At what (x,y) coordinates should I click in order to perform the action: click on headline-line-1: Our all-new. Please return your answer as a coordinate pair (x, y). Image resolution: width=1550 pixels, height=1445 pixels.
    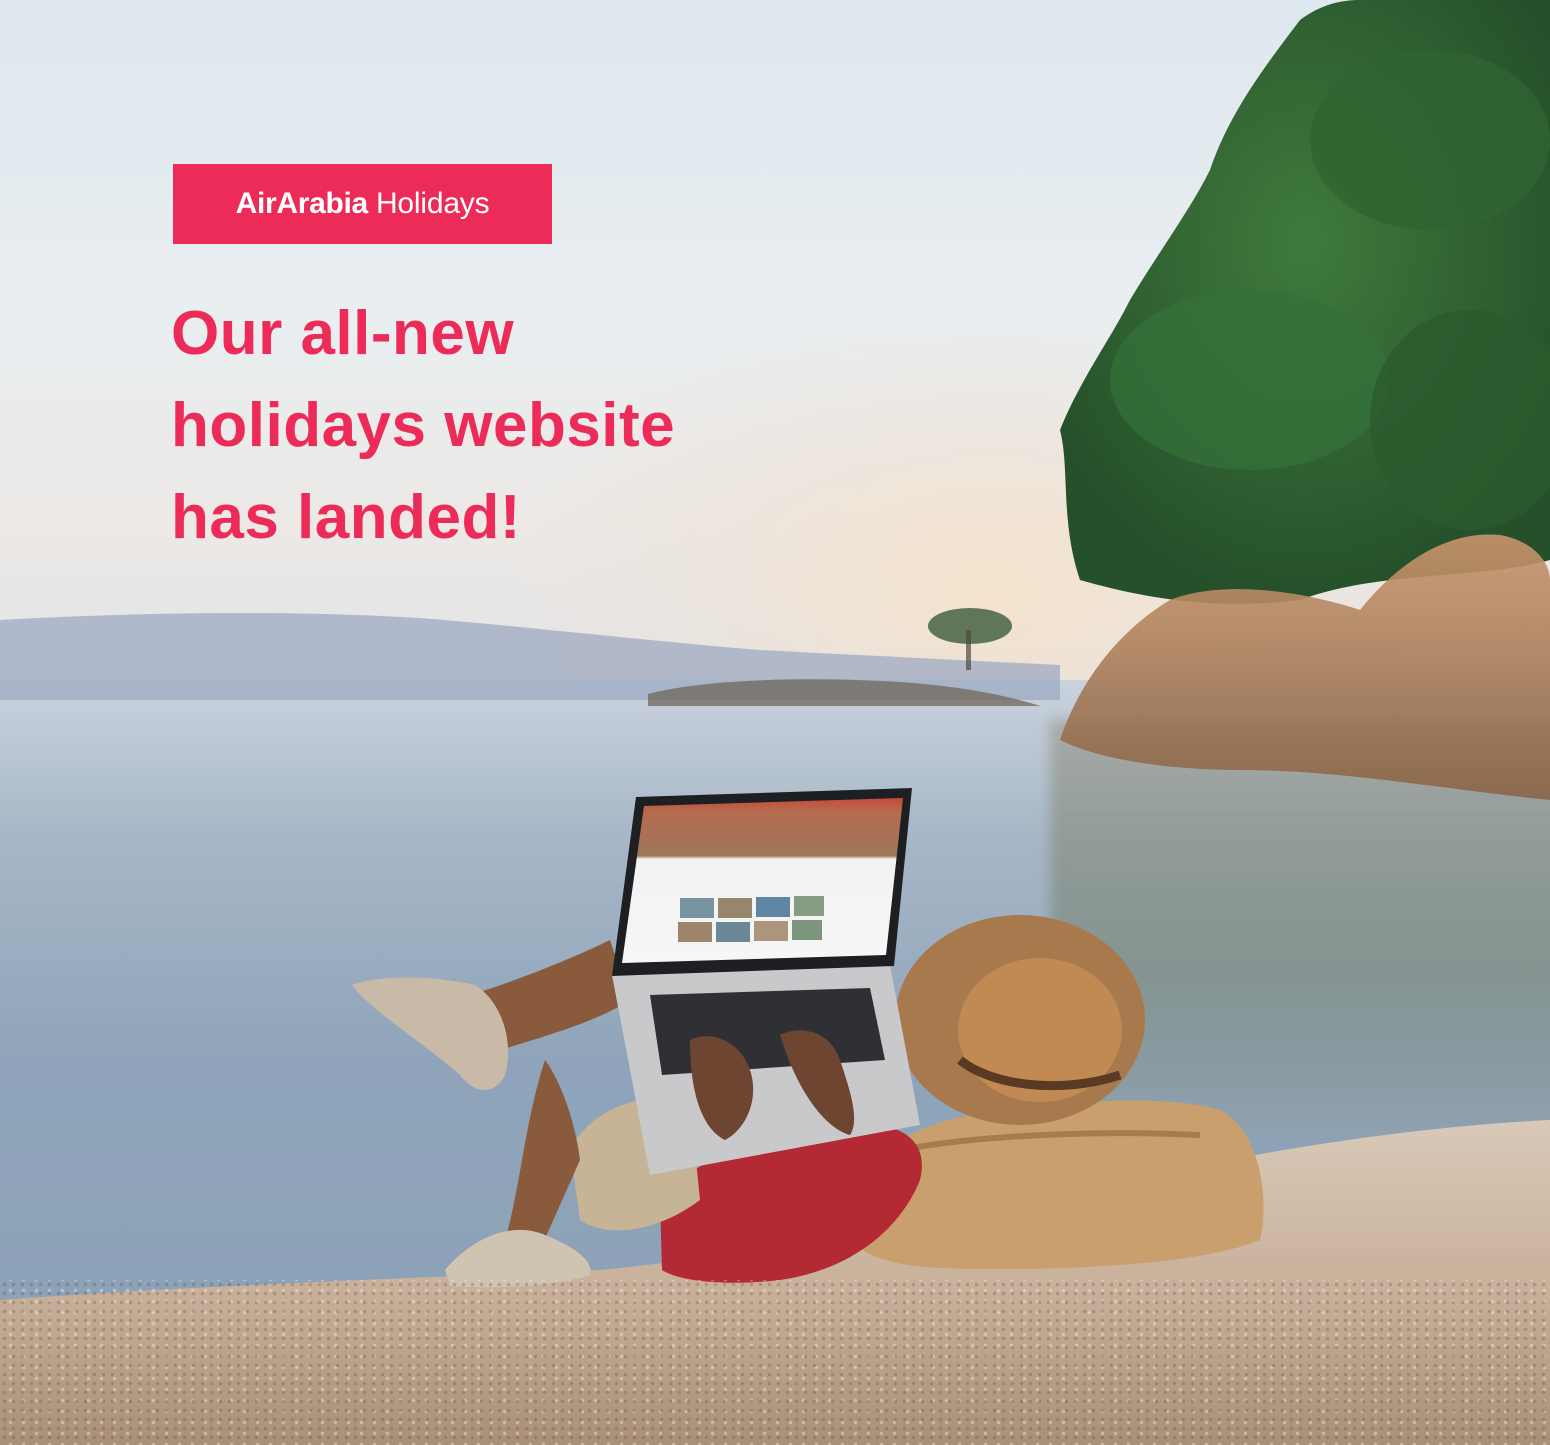
    Looking at the image, I should click on (343, 333).